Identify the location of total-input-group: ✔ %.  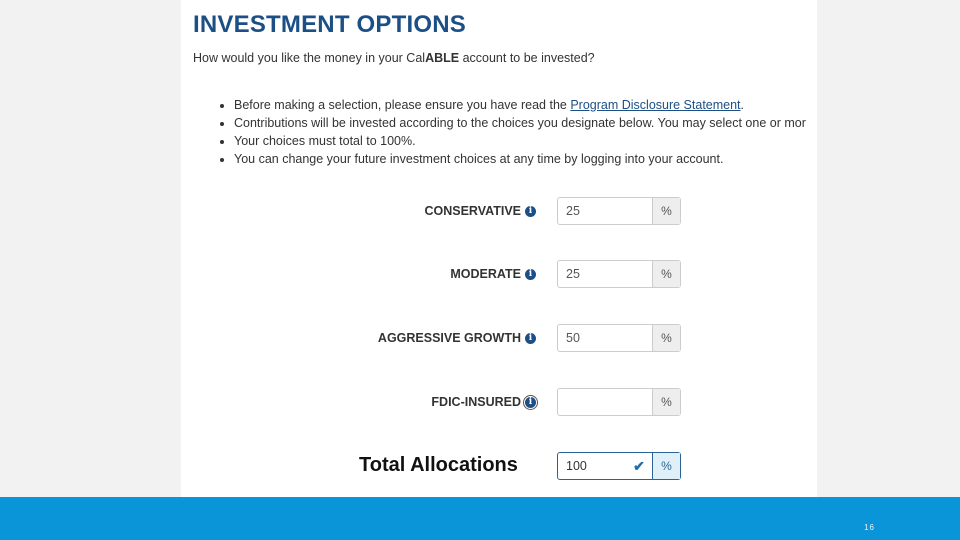
(619, 466).